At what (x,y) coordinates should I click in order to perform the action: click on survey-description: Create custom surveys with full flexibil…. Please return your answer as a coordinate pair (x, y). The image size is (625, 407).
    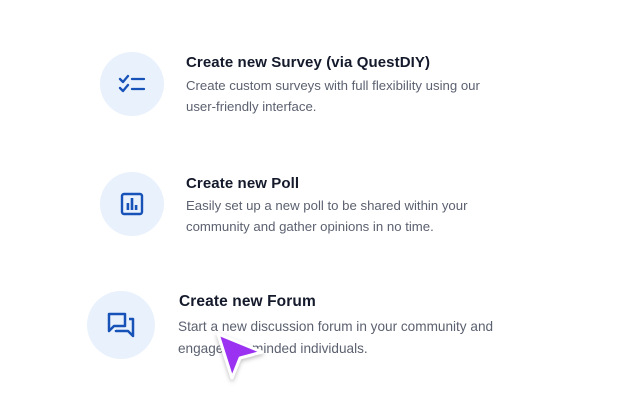
    Looking at the image, I should click on (356, 96).